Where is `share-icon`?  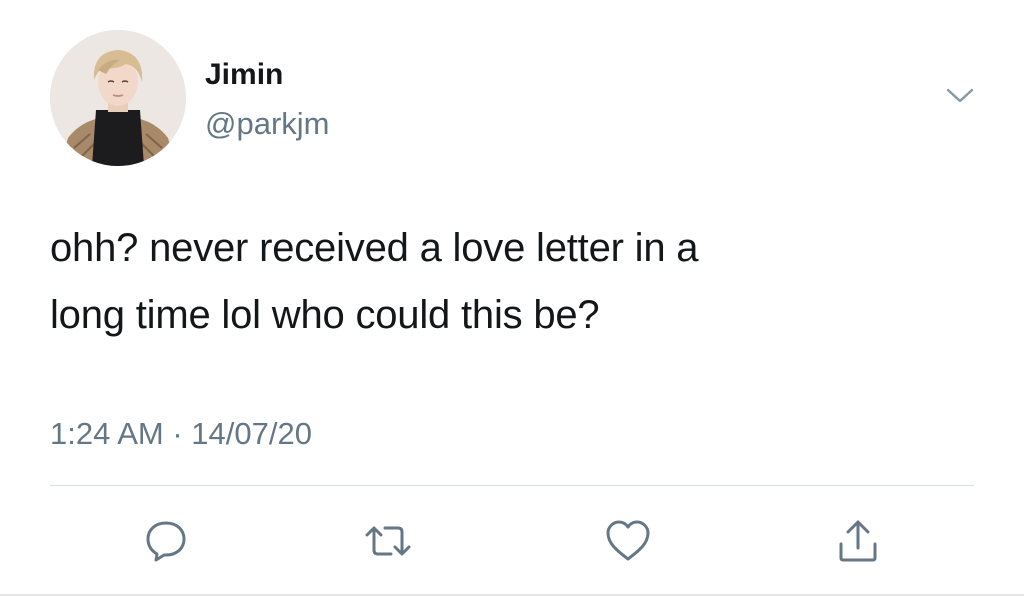 share-icon is located at coordinates (858, 541).